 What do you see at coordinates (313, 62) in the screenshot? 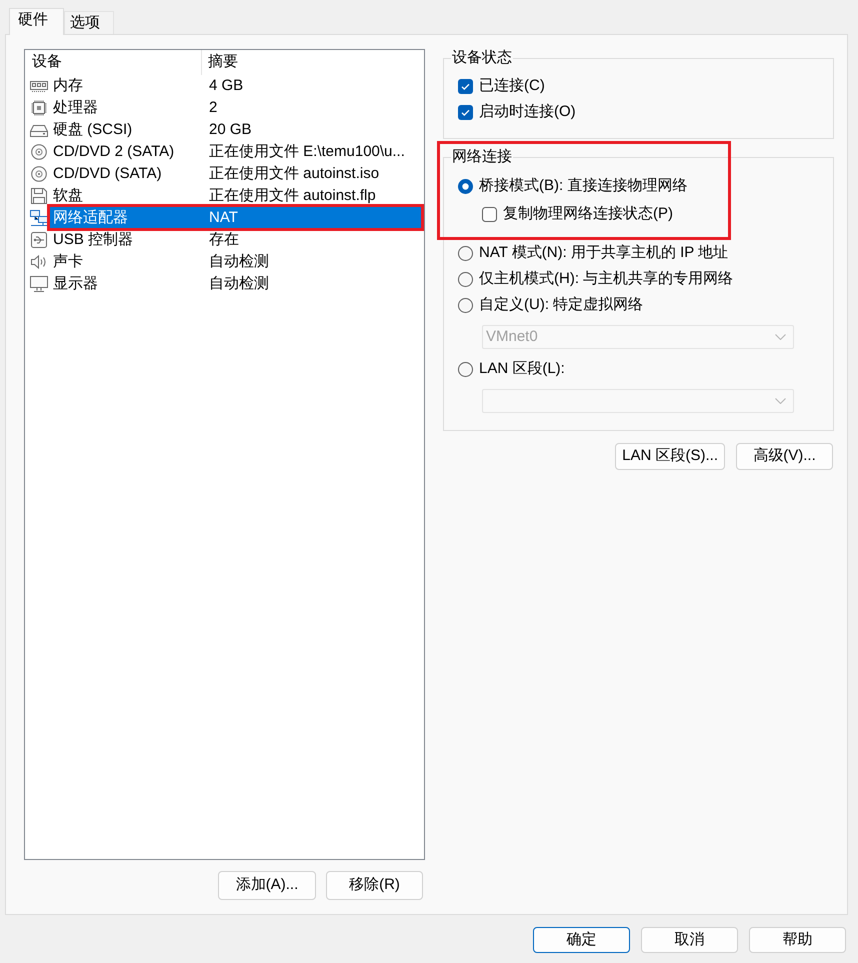
I see `column-header: 摘要` at bounding box center [313, 62].